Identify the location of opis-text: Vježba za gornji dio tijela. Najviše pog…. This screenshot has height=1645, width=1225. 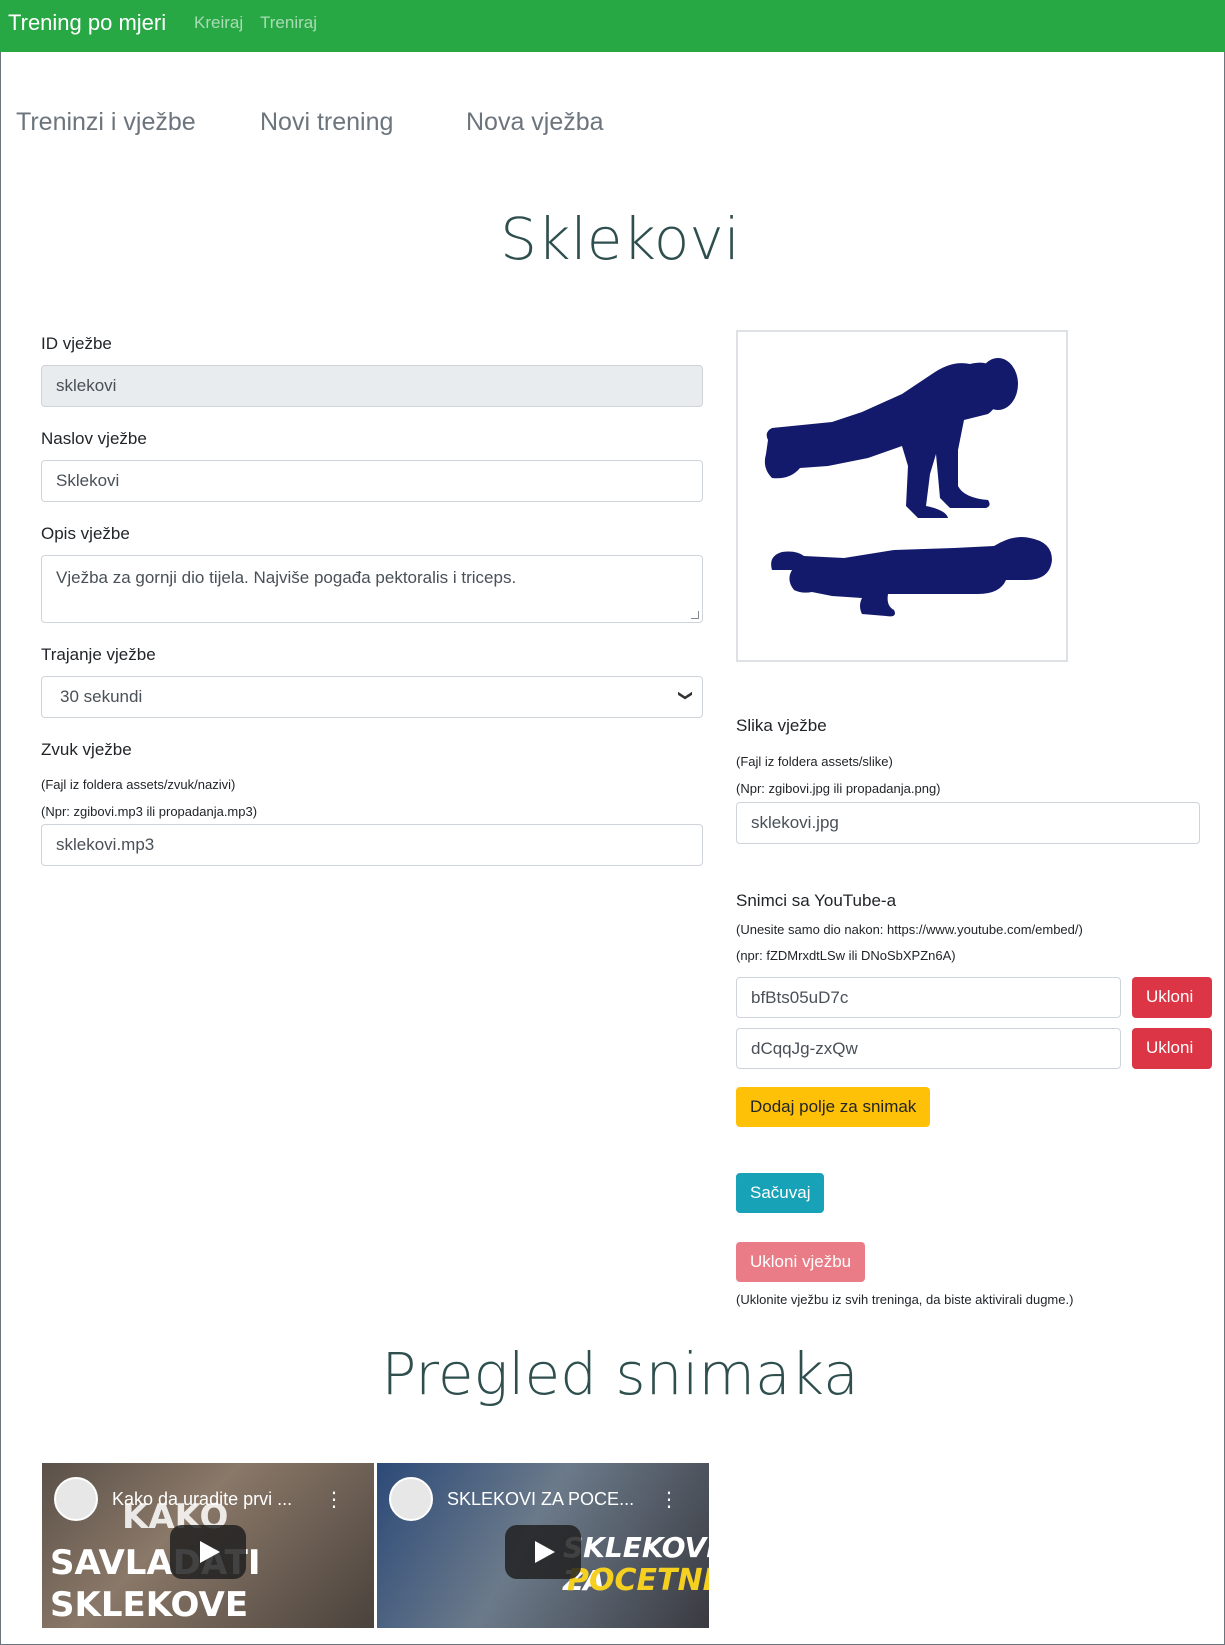
(286, 577).